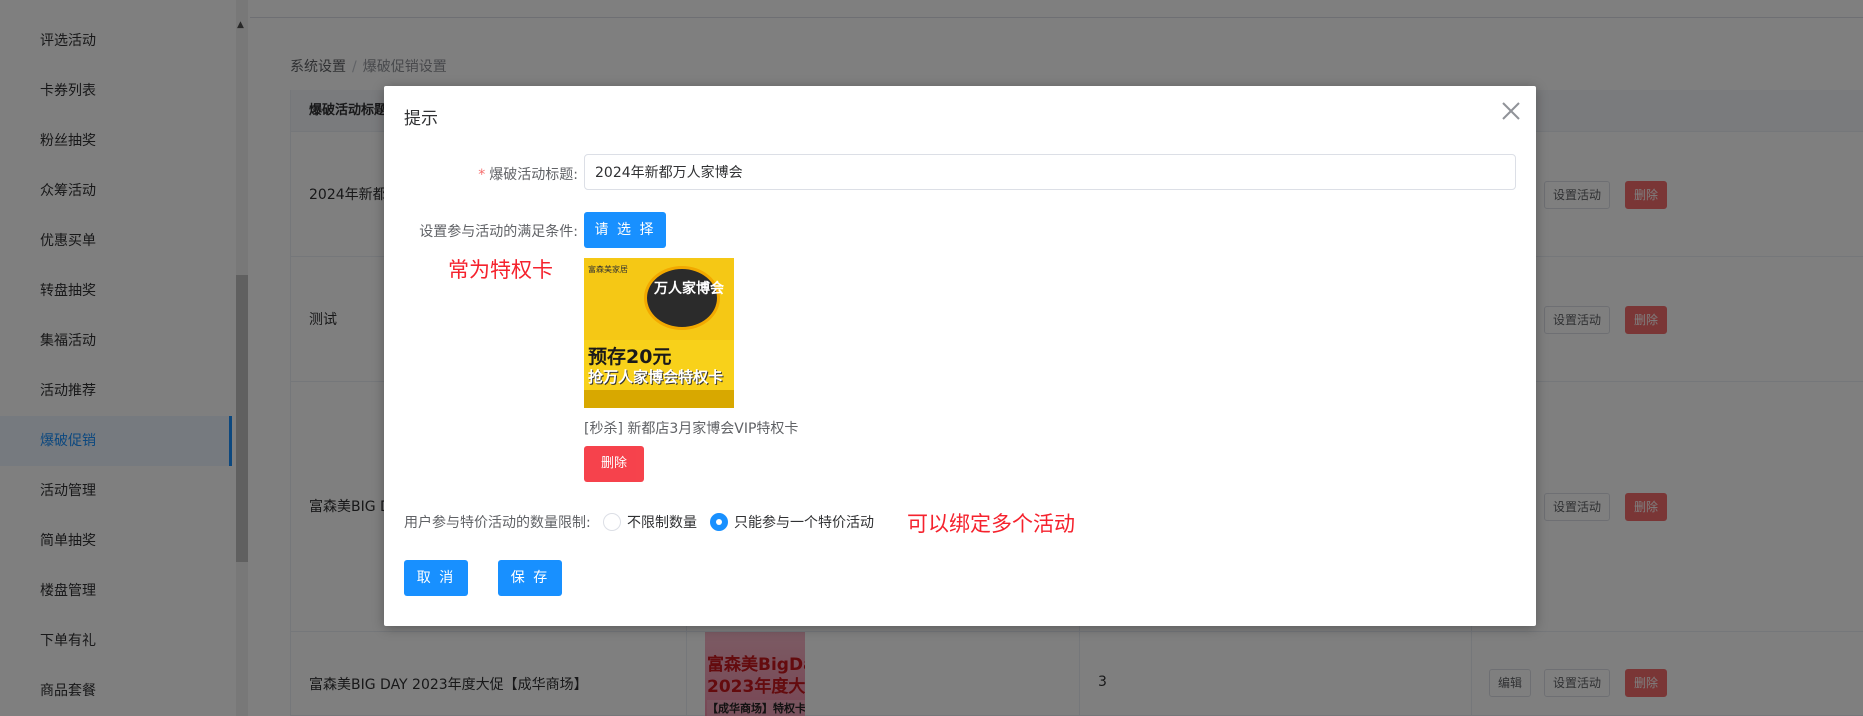 The width and height of the screenshot is (1863, 716). Describe the element at coordinates (530, 578) in the screenshot. I see `save-button: 保 存` at that location.